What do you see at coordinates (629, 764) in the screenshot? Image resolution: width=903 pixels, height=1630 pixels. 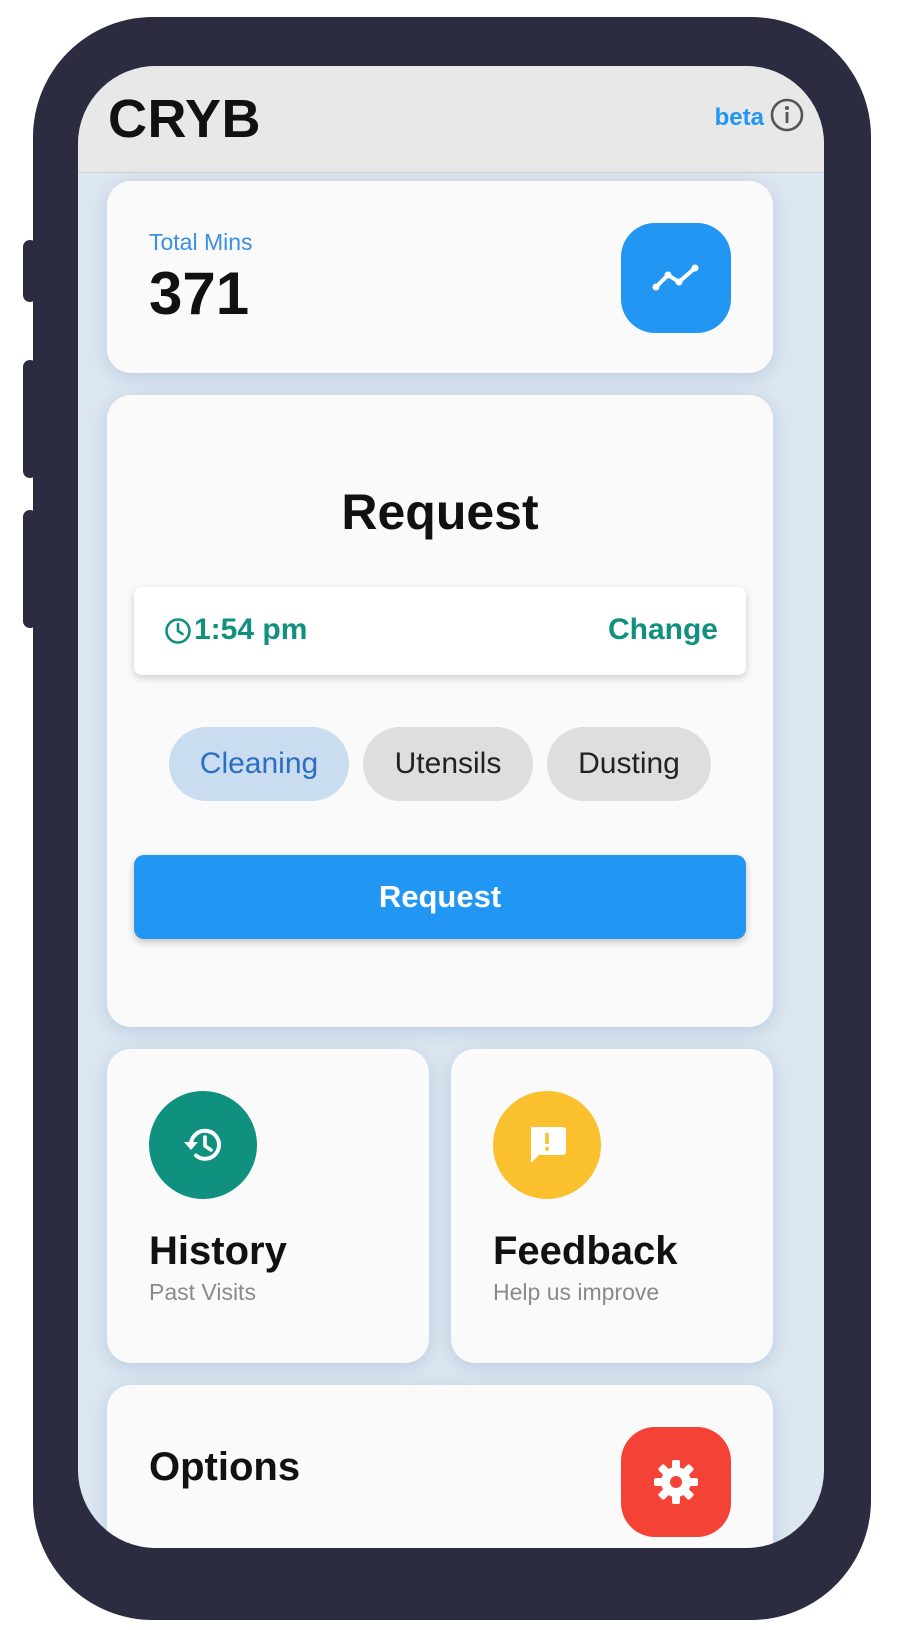 I see `chip-dusting: Dusting` at bounding box center [629, 764].